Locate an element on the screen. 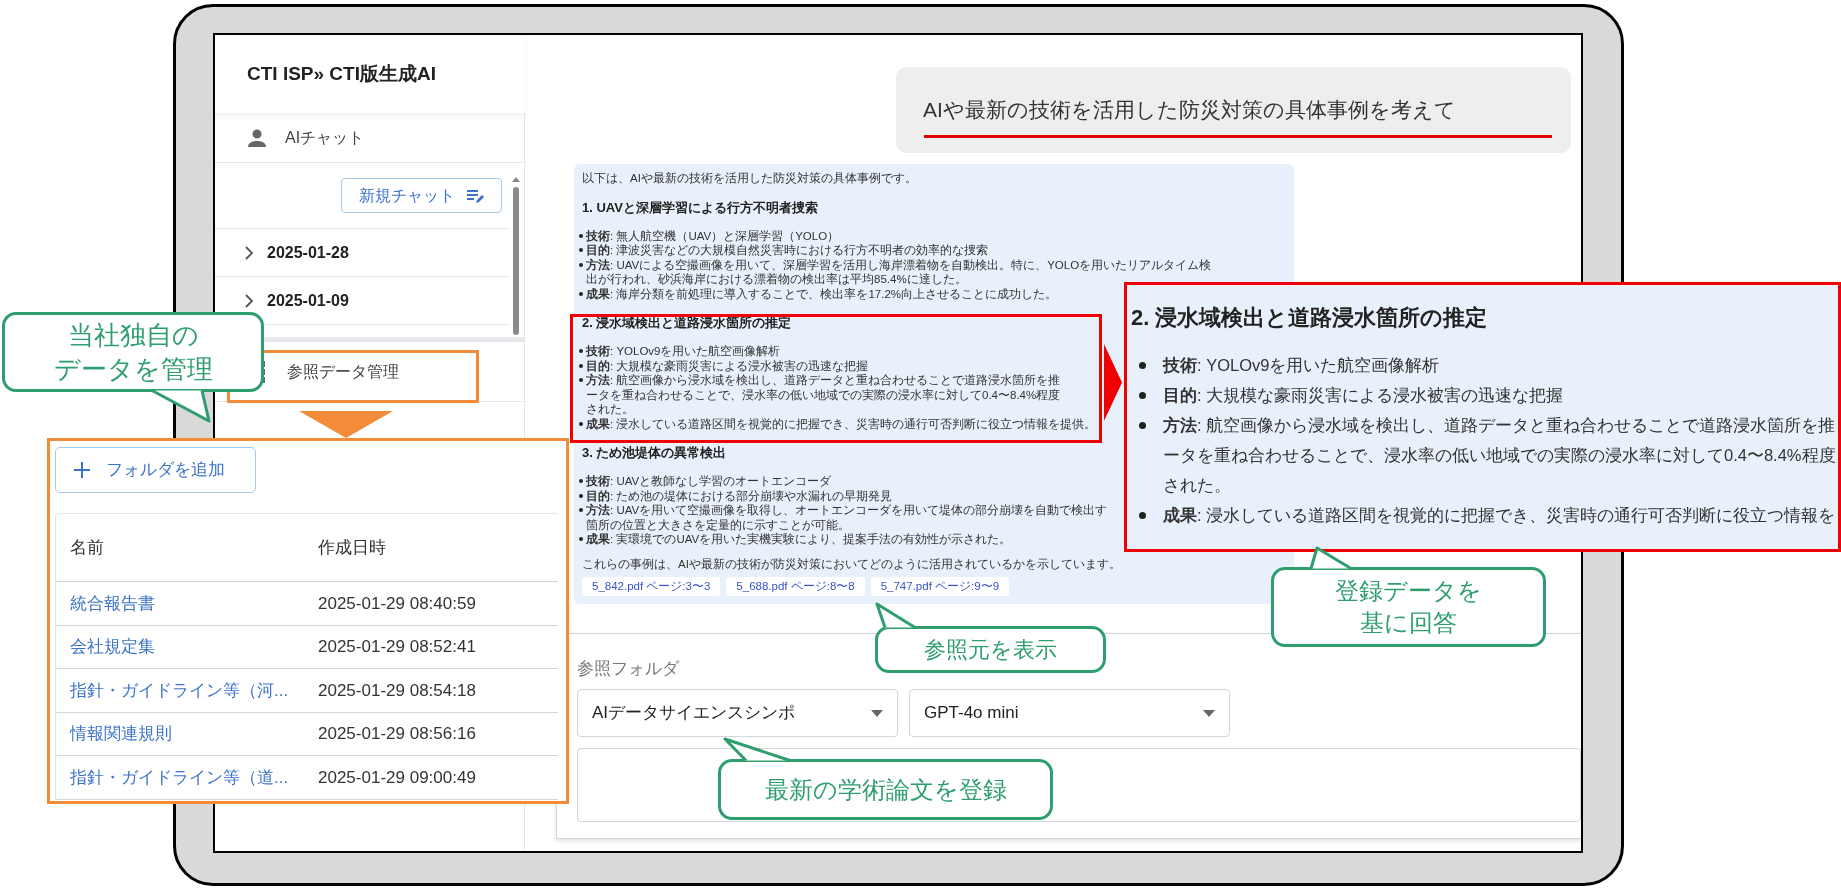 This screenshot has width=1841, height=891. table-cell-text: 2025-01-29 08:52:41 is located at coordinates (397, 647).